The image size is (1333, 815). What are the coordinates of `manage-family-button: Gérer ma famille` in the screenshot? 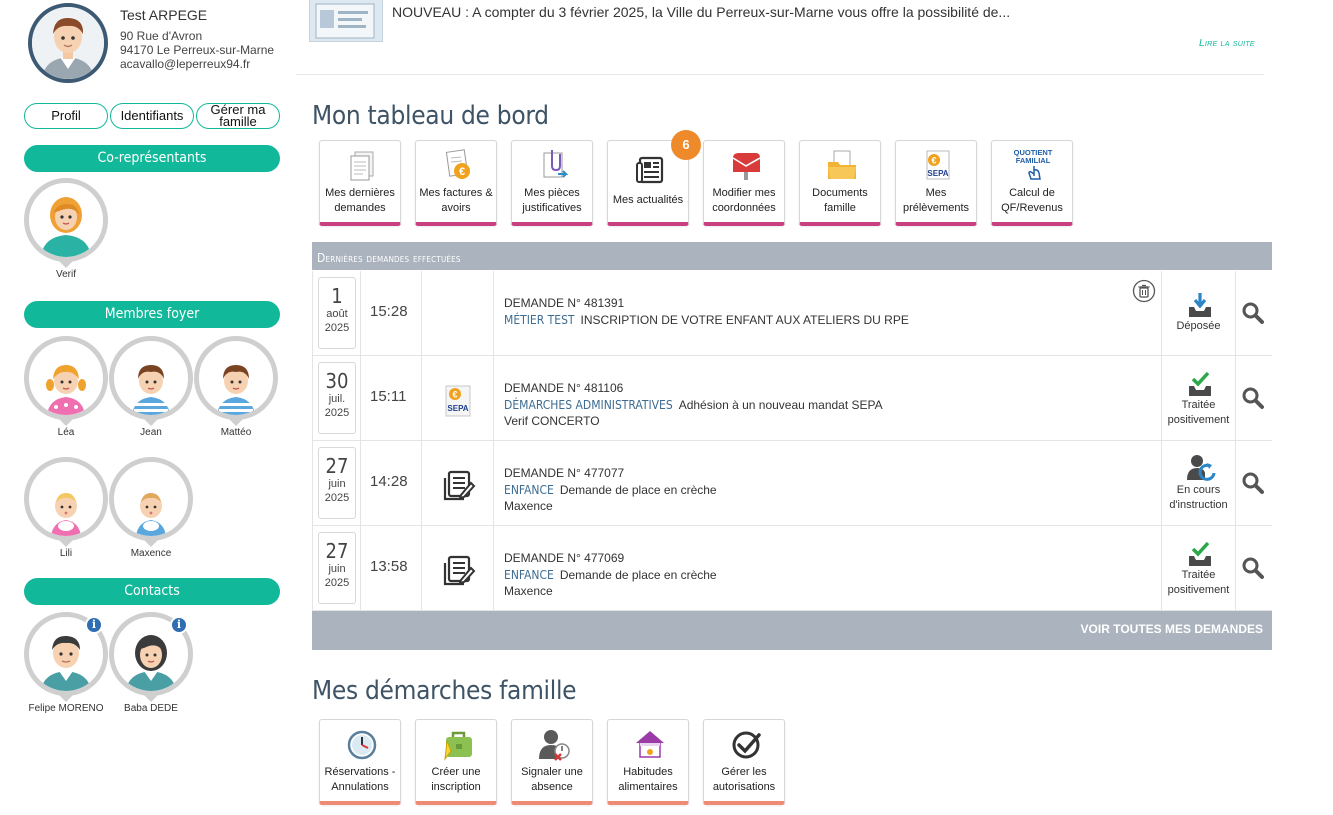 It's located at (238, 116).